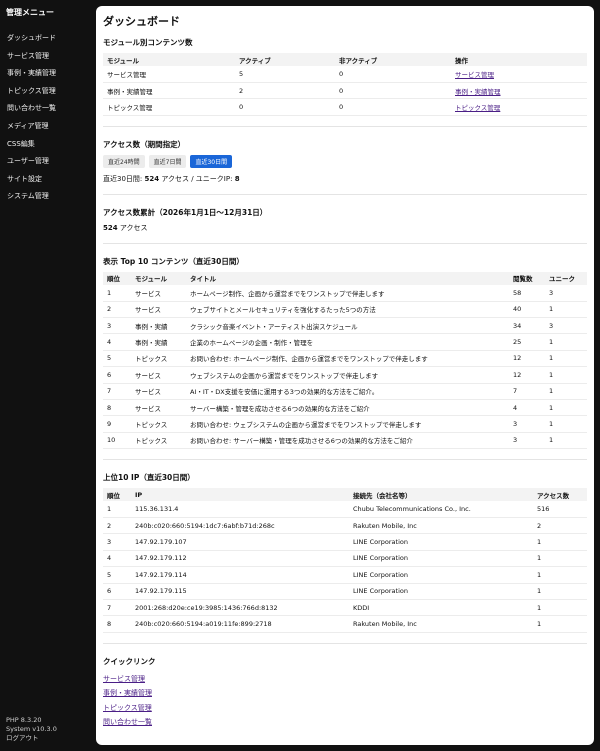 The image size is (600, 751). Describe the element at coordinates (240, 624) in the screenshot. I see `ip-address: 240b:c020:660:5194:a019:11fe:899:2718` at that location.